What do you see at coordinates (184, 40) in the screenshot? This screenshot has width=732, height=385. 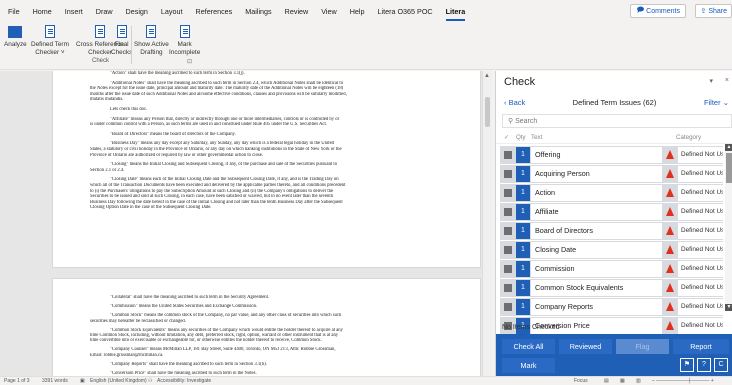 I see `mark-incomplete-button: Mark Incomplete` at bounding box center [184, 40].